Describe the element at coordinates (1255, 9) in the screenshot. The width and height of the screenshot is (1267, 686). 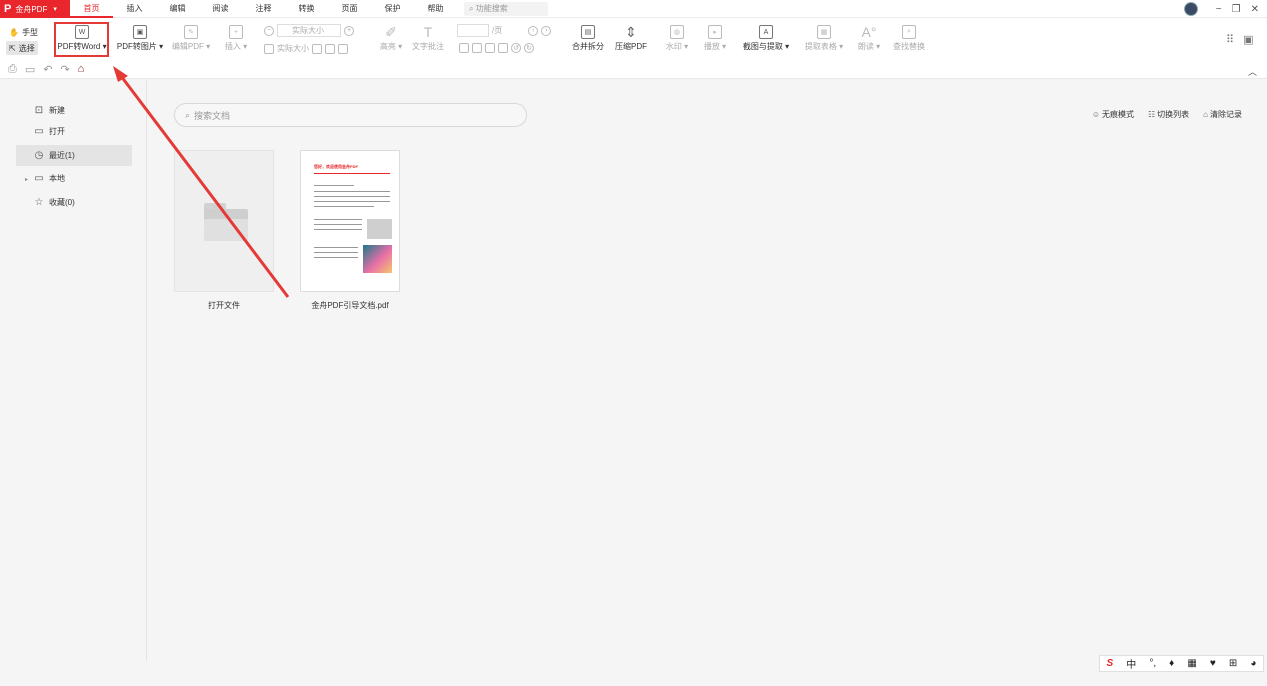
I see `close-icon: ✕` at that location.